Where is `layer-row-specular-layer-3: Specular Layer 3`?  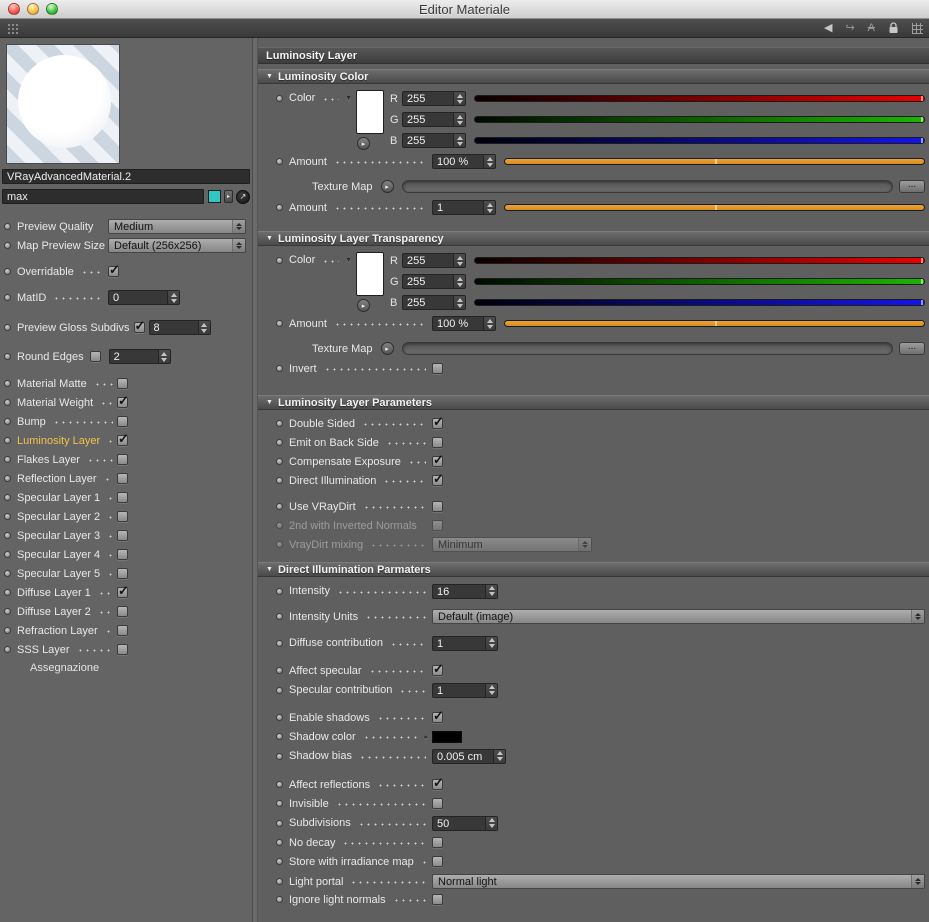 layer-row-specular-layer-3: Specular Layer 3 is located at coordinates (64, 535).